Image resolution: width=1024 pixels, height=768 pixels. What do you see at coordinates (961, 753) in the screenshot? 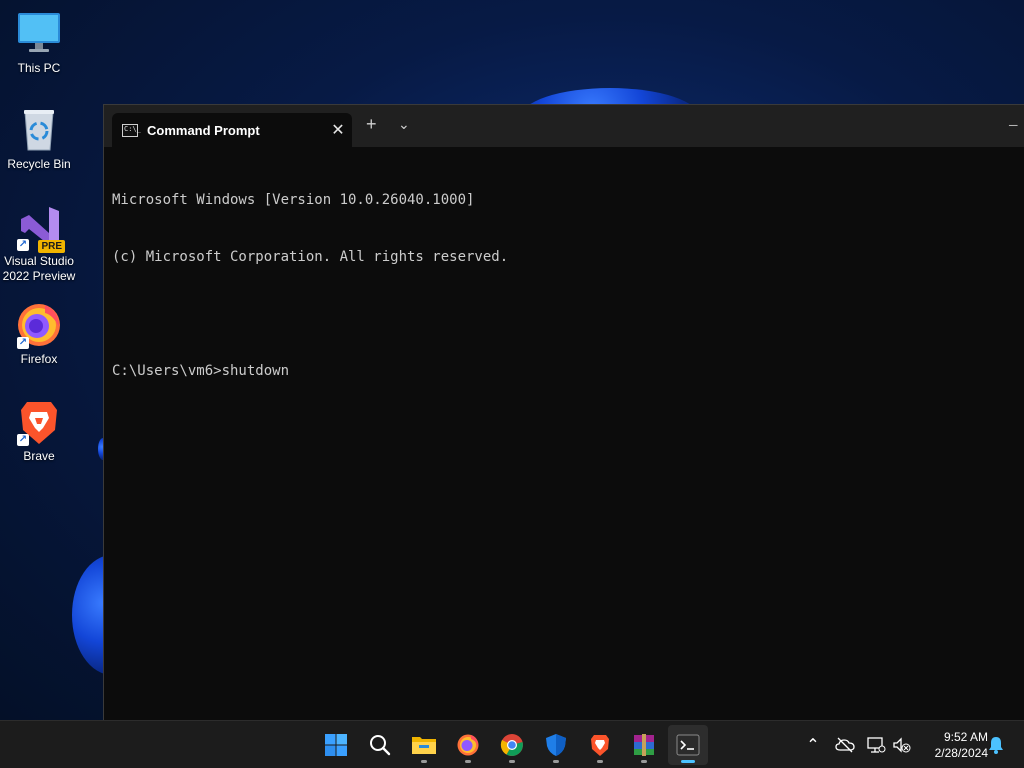
I see `clock-date: 2/28/2024` at bounding box center [961, 753].